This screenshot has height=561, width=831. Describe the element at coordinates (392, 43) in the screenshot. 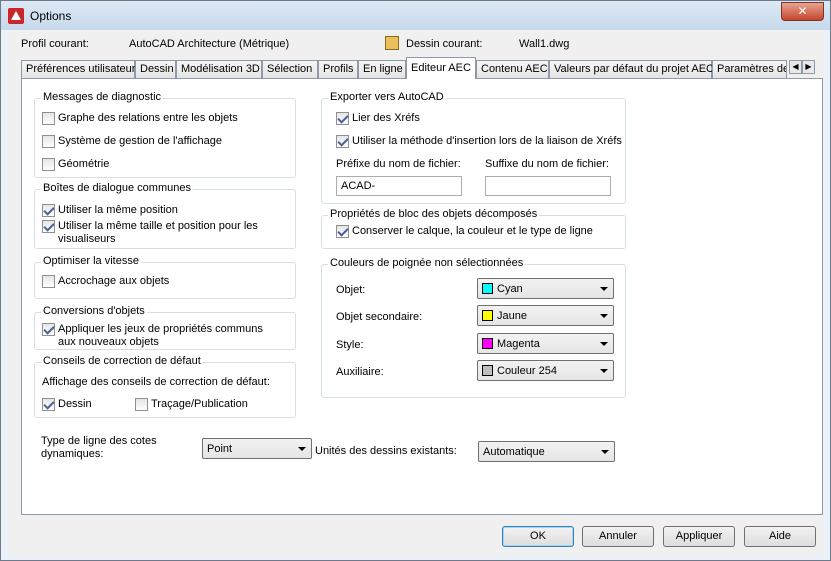

I see `drawing-file-icon` at that location.